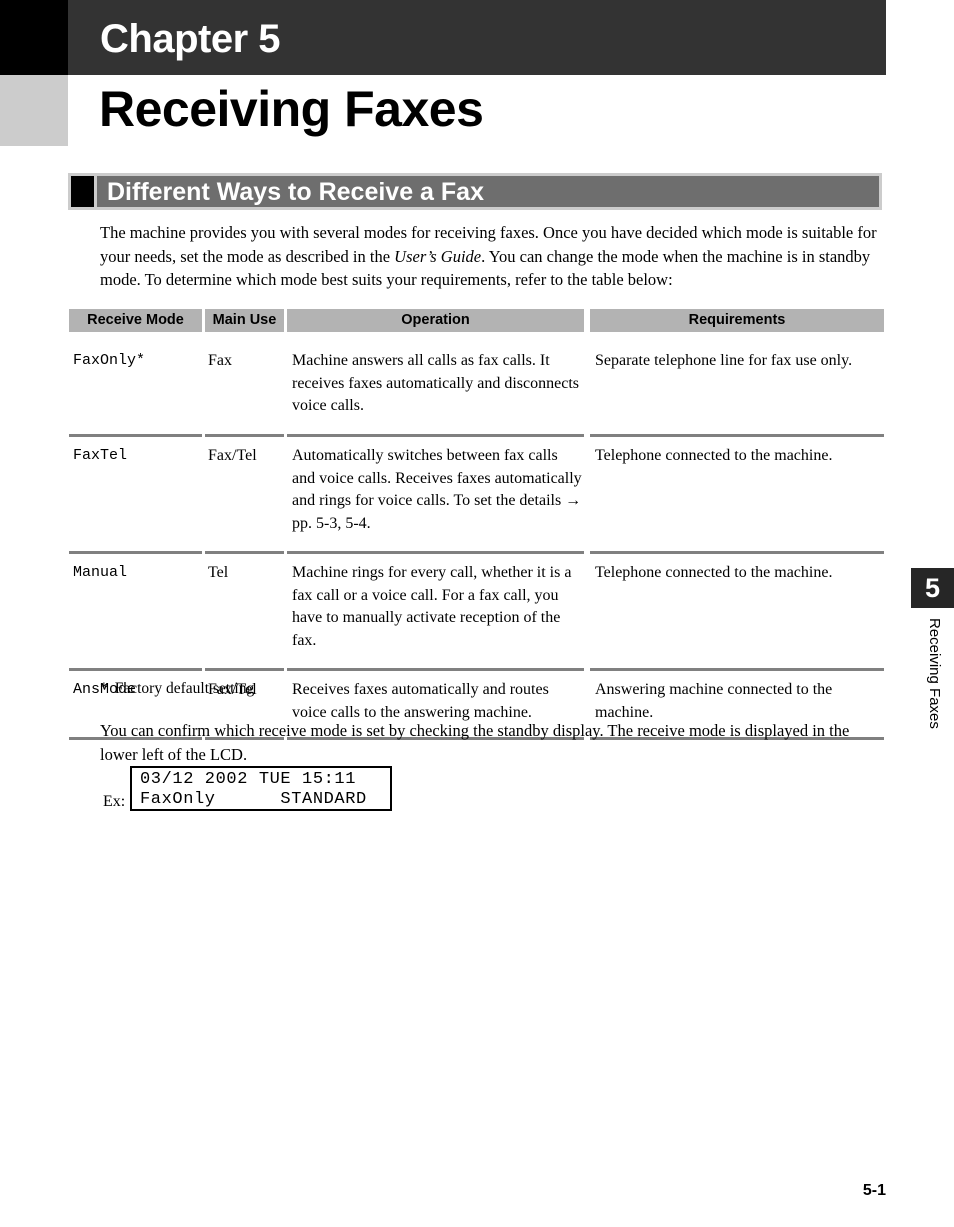  I want to click on cell-main-use: Fax, so click(220, 360).